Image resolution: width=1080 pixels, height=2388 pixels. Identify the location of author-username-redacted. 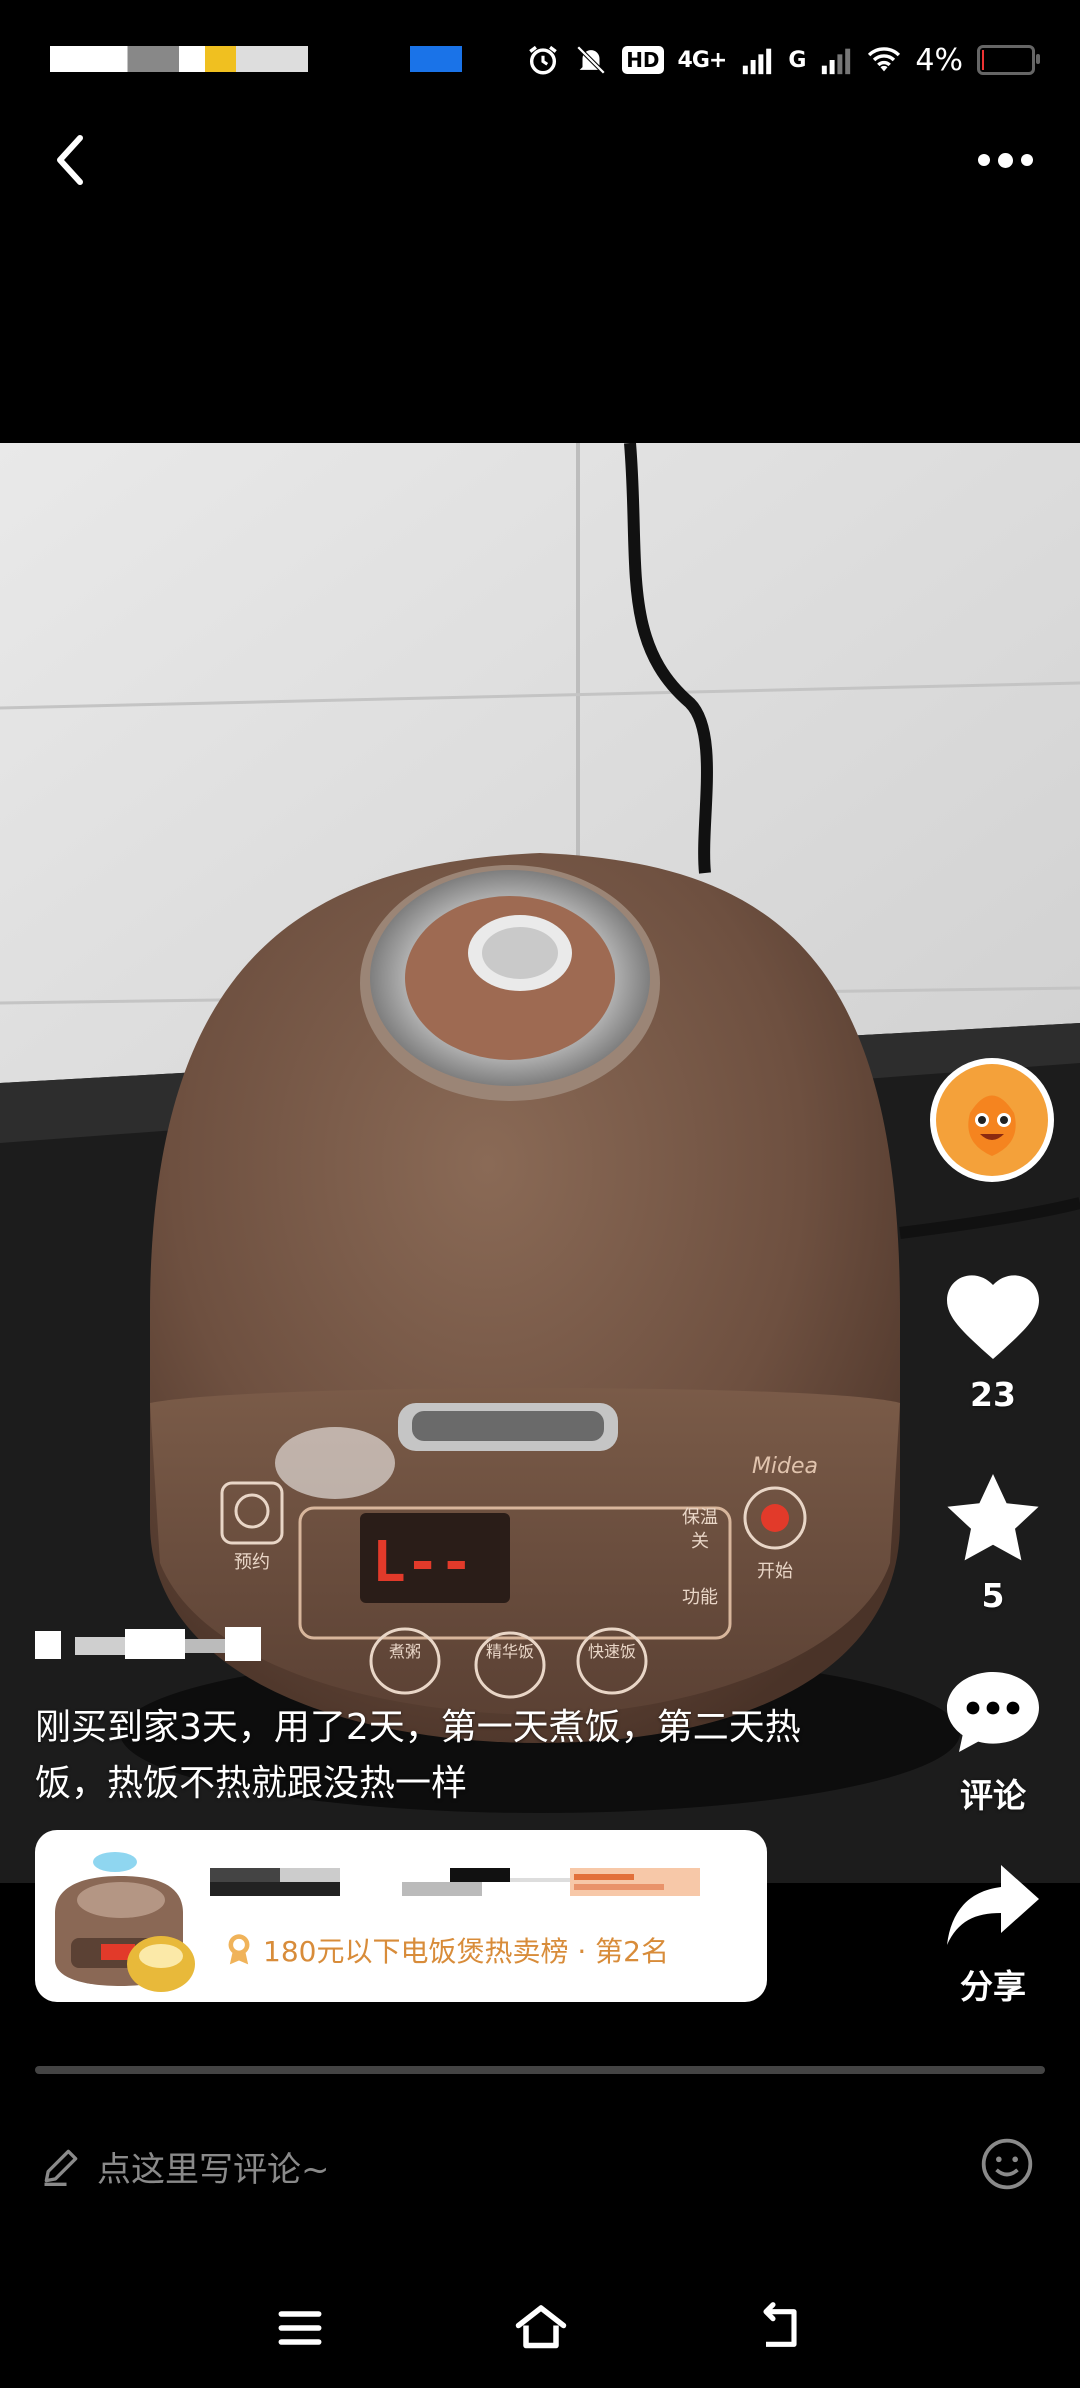
(155, 1645).